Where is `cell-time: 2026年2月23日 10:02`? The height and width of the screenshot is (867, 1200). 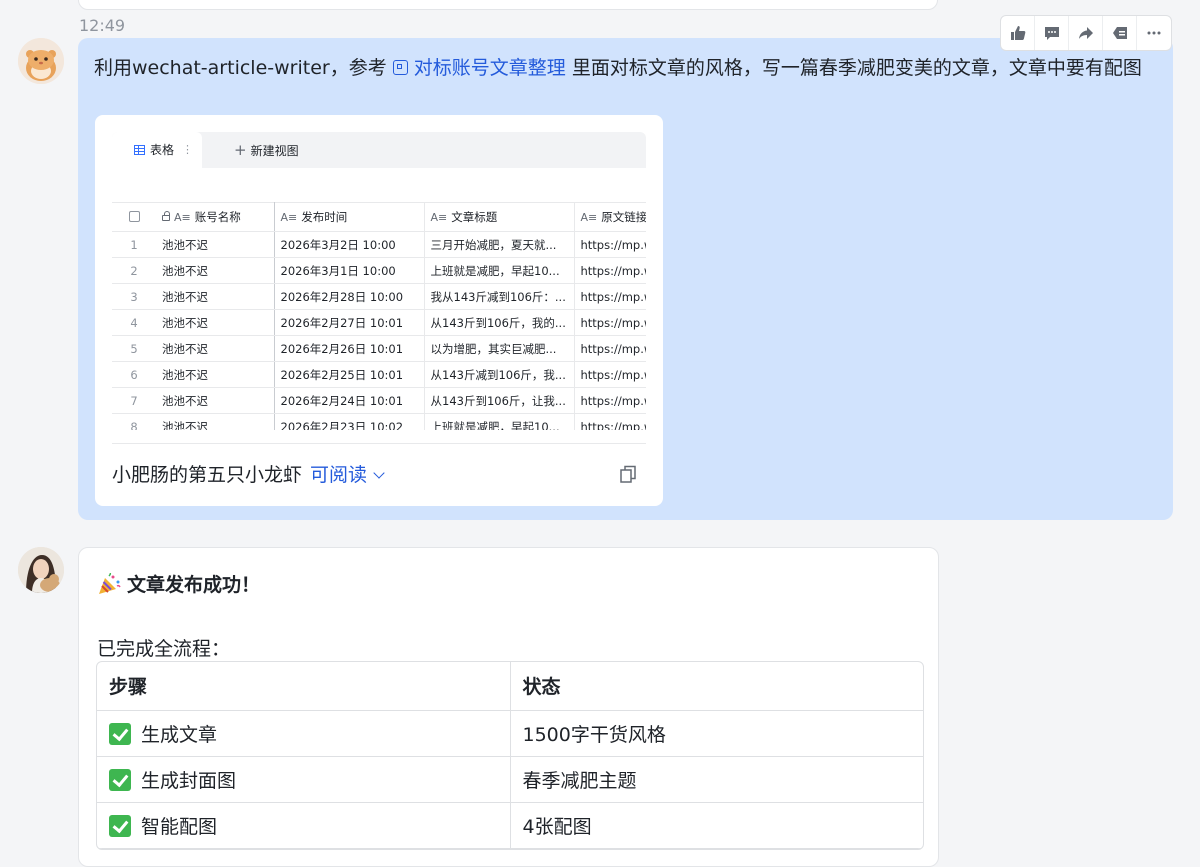 cell-time: 2026年2月23日 10:02 is located at coordinates (348, 421).